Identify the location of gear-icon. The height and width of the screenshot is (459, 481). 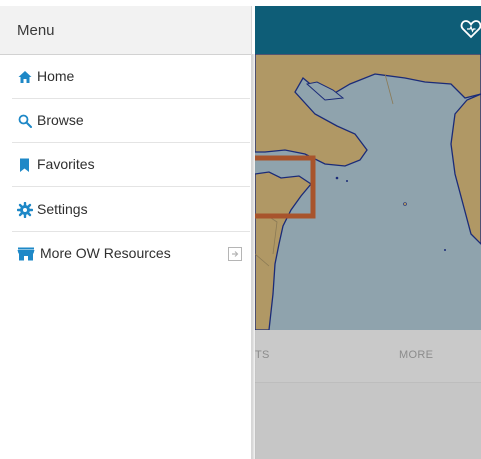
(25, 210).